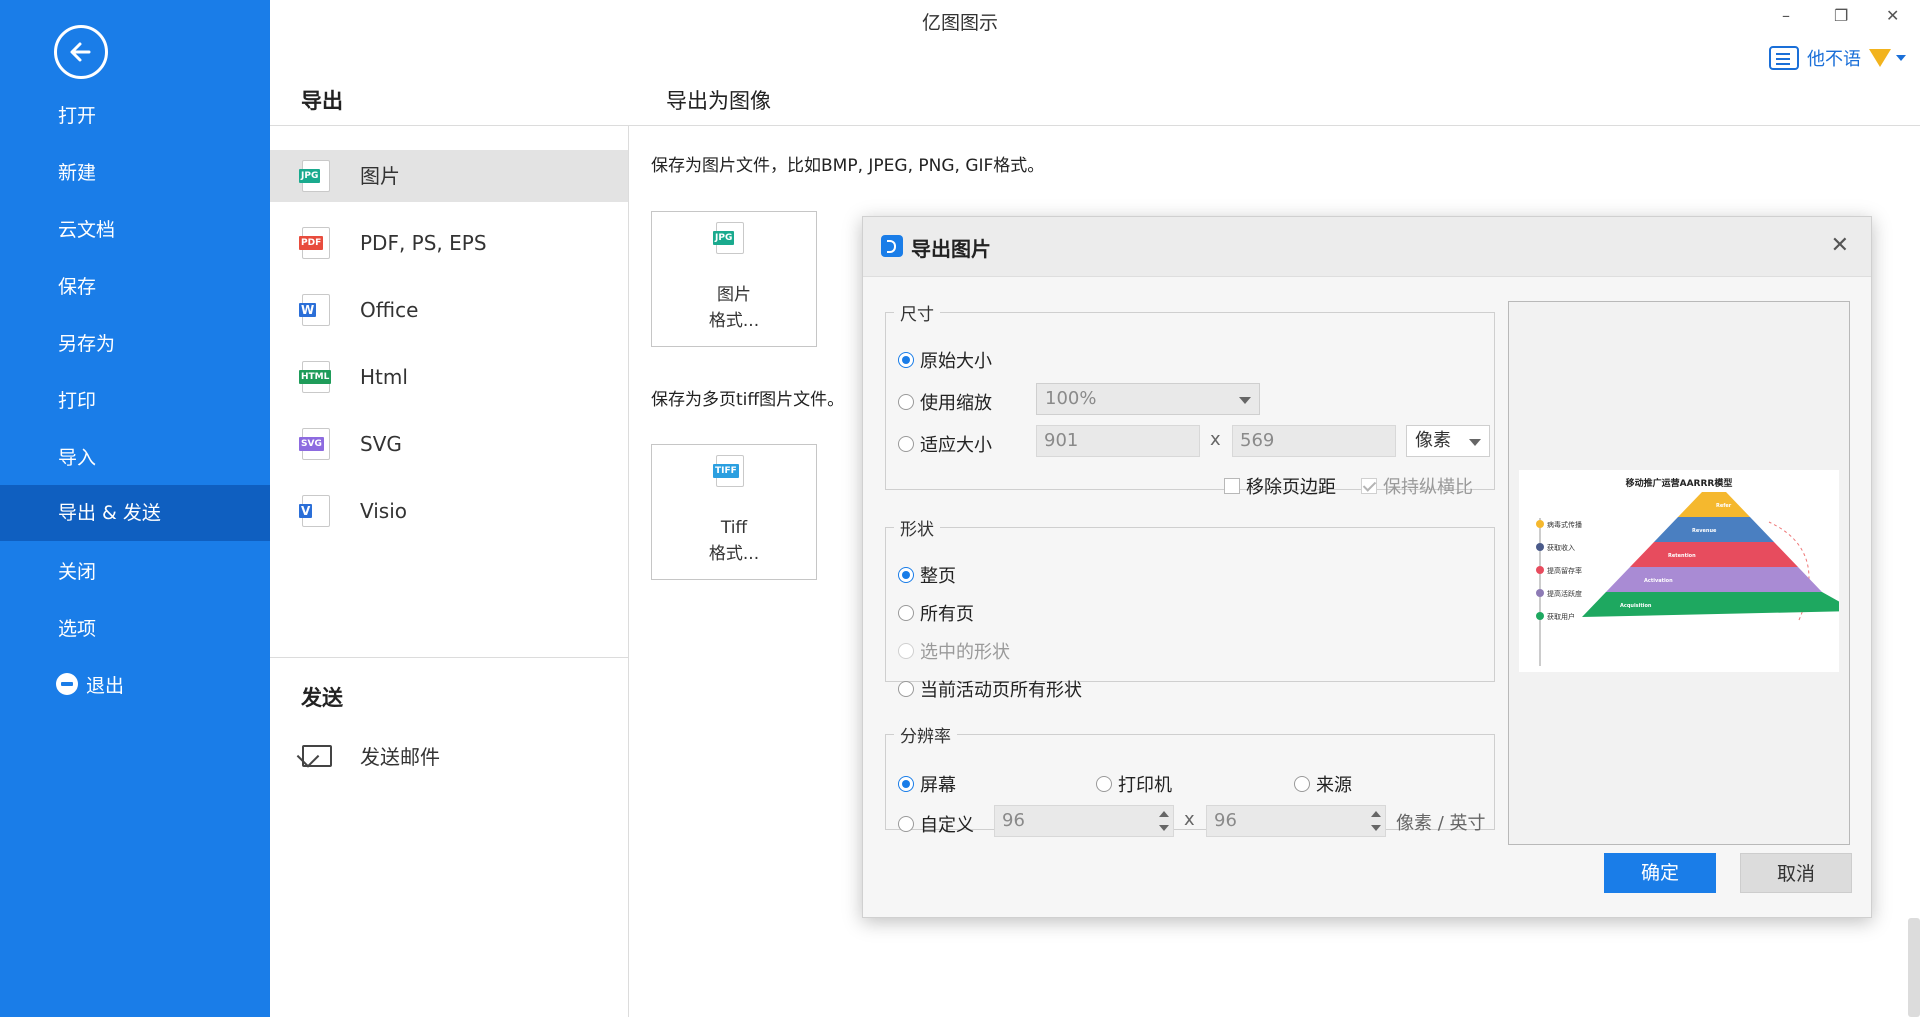 Image resolution: width=1920 pixels, height=1017 pixels. What do you see at coordinates (628, 571) in the screenshot?
I see `column-divider` at bounding box center [628, 571].